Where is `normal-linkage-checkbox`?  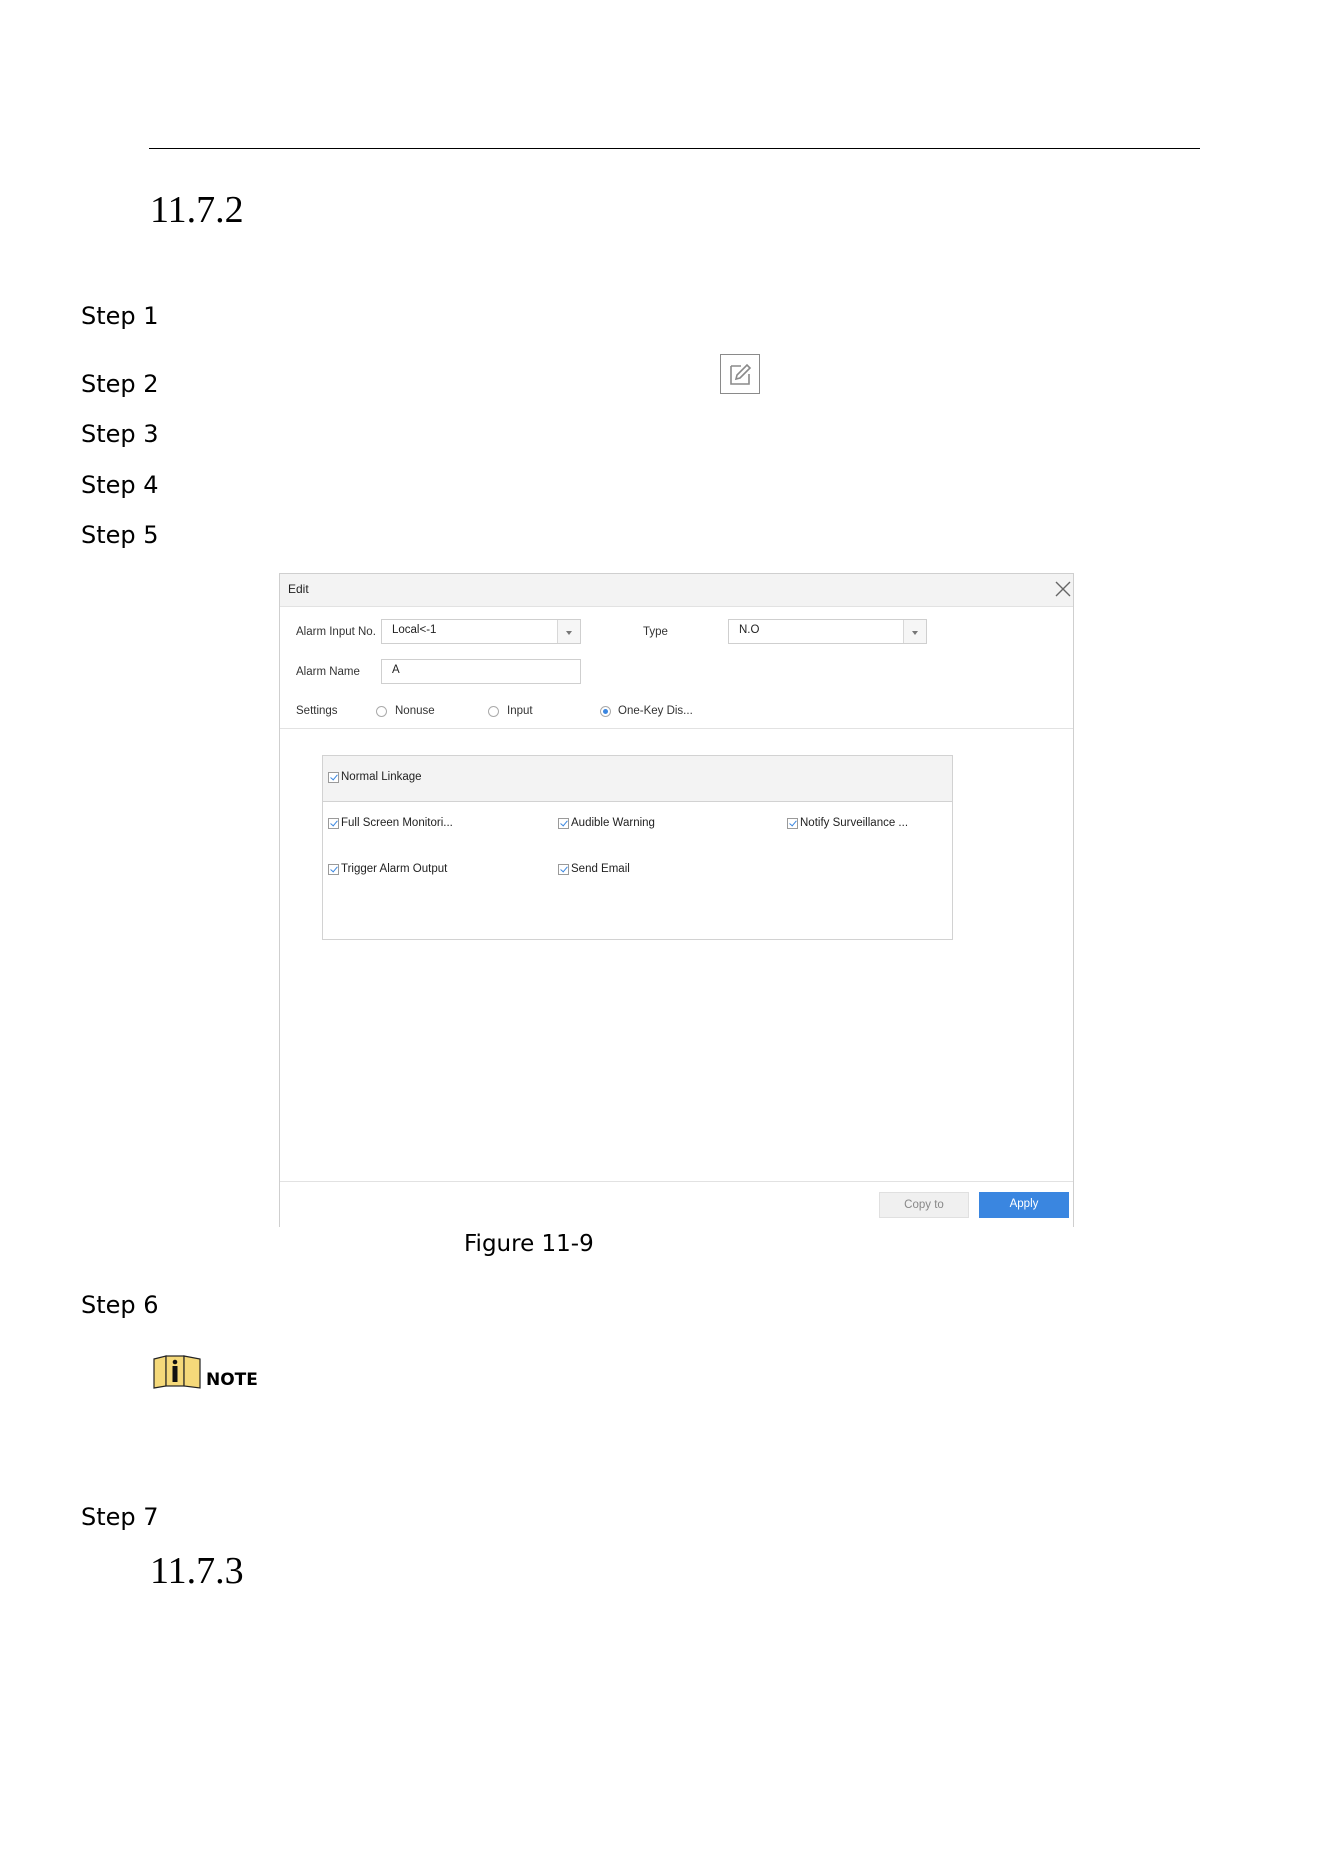 normal-linkage-checkbox is located at coordinates (333, 777).